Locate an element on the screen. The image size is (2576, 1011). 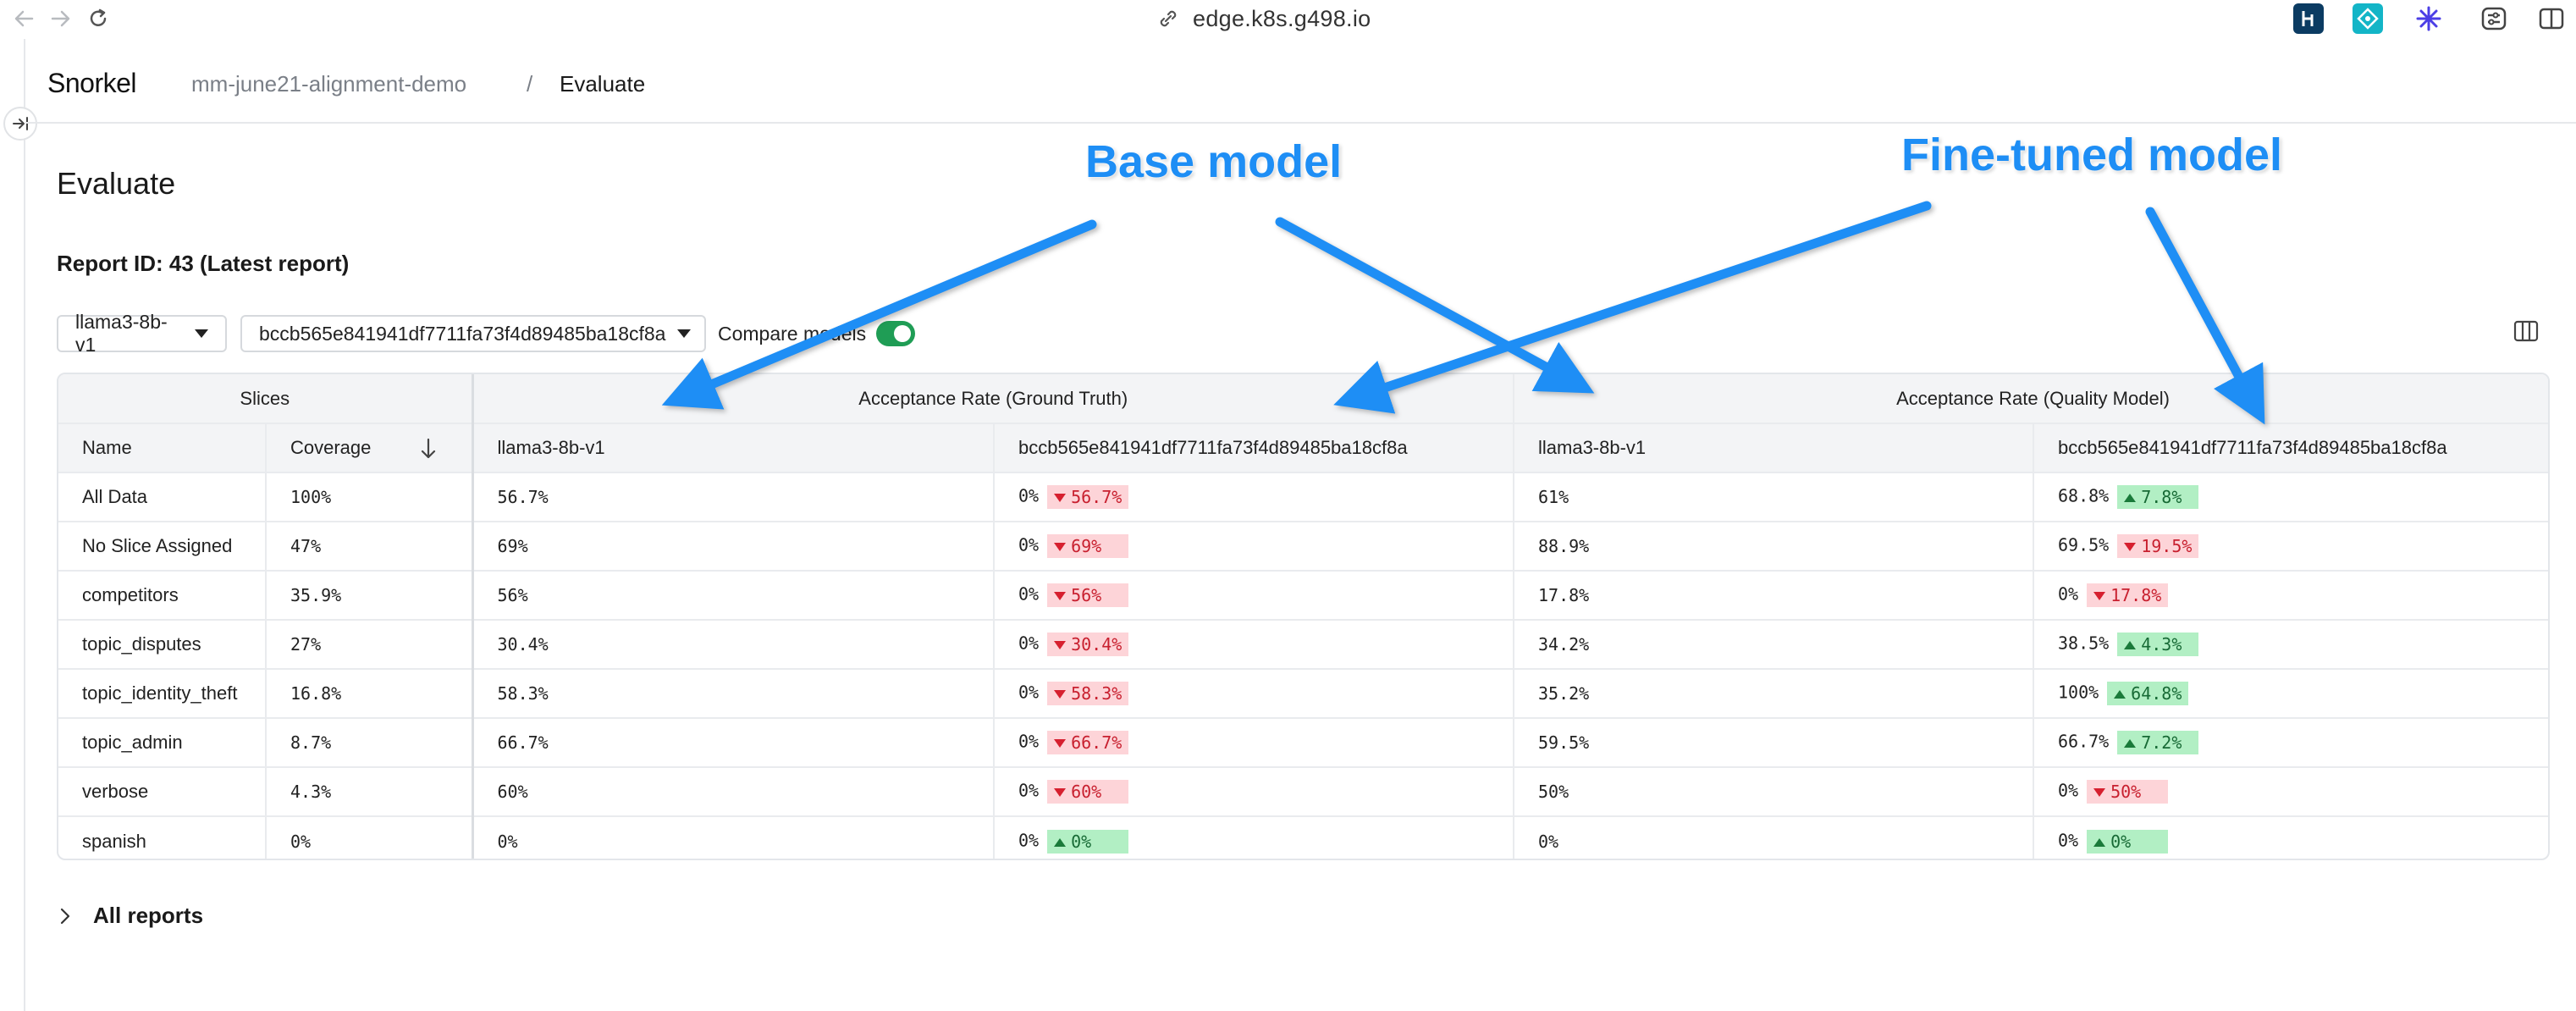
back-icon is located at coordinates (24, 19).